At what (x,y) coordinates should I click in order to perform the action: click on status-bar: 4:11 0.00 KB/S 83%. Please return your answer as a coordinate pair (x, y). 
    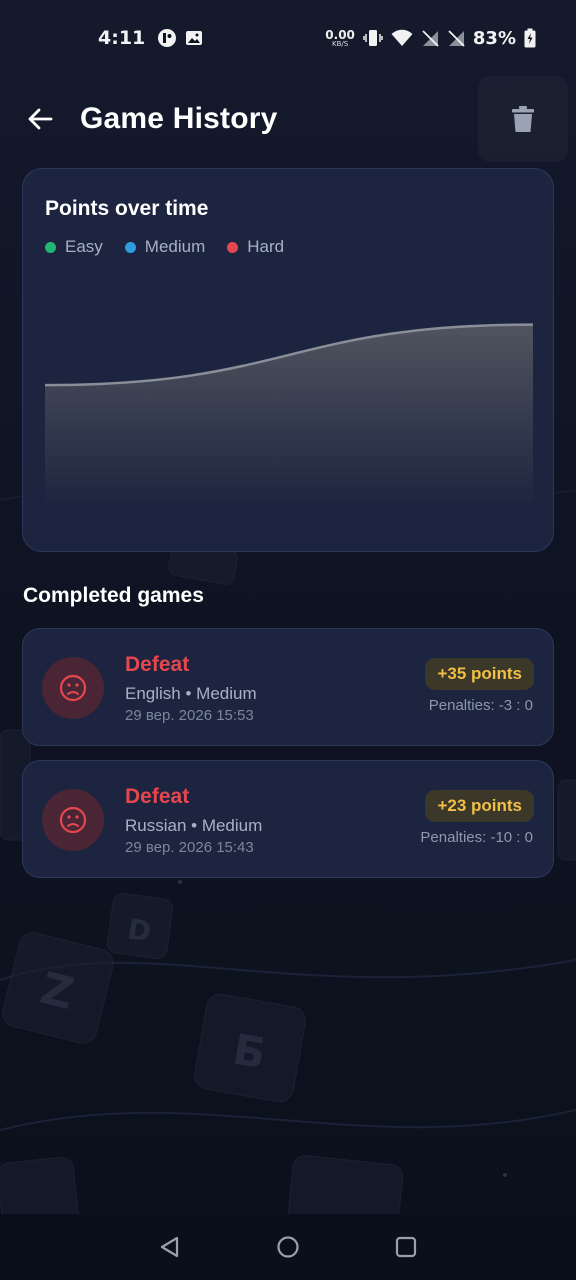
    Looking at the image, I should click on (288, 38).